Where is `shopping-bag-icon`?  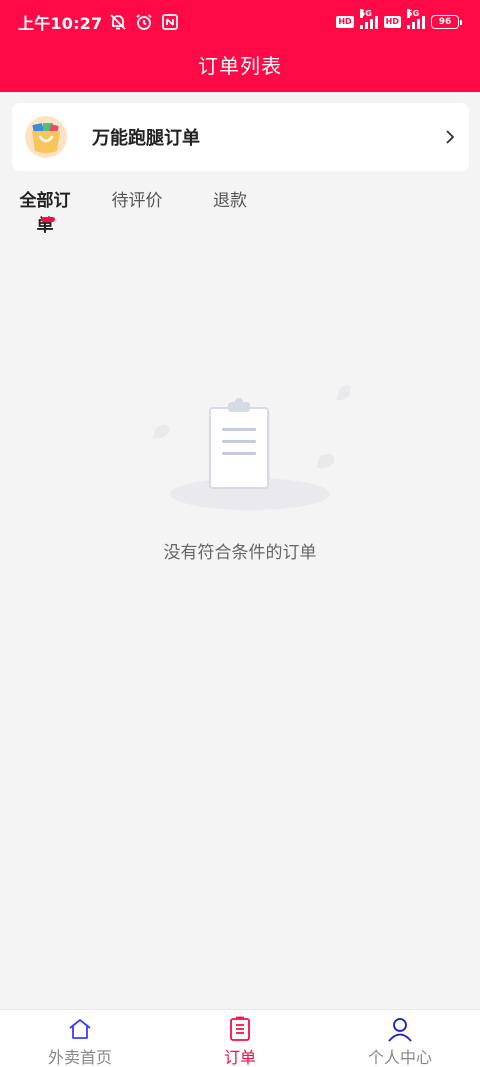 shopping-bag-icon is located at coordinates (46, 137).